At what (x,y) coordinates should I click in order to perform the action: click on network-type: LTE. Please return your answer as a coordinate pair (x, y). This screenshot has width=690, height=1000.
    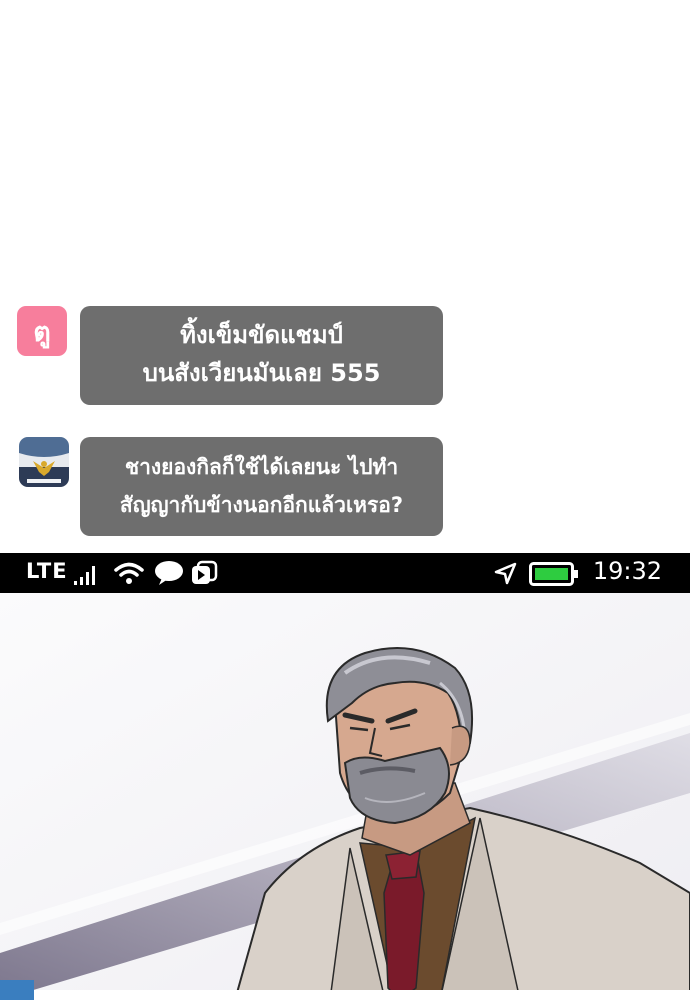
    Looking at the image, I should click on (47, 571).